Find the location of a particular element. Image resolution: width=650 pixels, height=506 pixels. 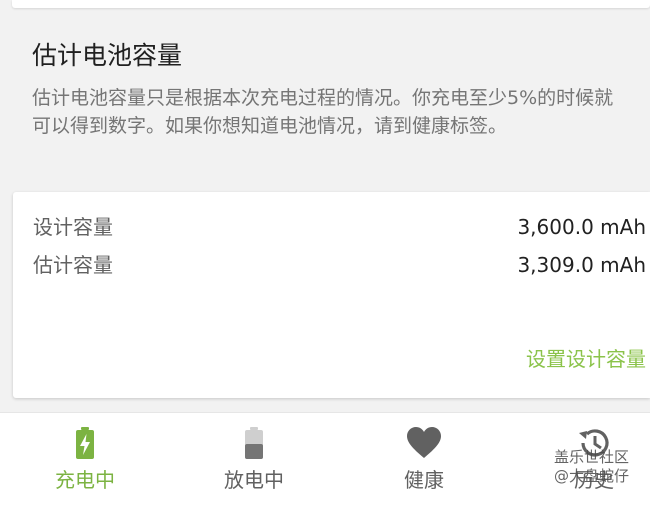

estimated-capacity-value: 3,309.0 mAh is located at coordinates (581, 265).